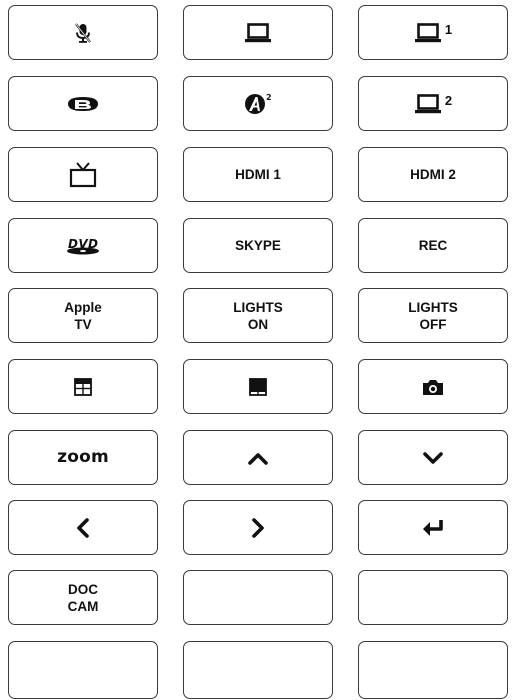  I want to click on button-label: REC, so click(433, 245).